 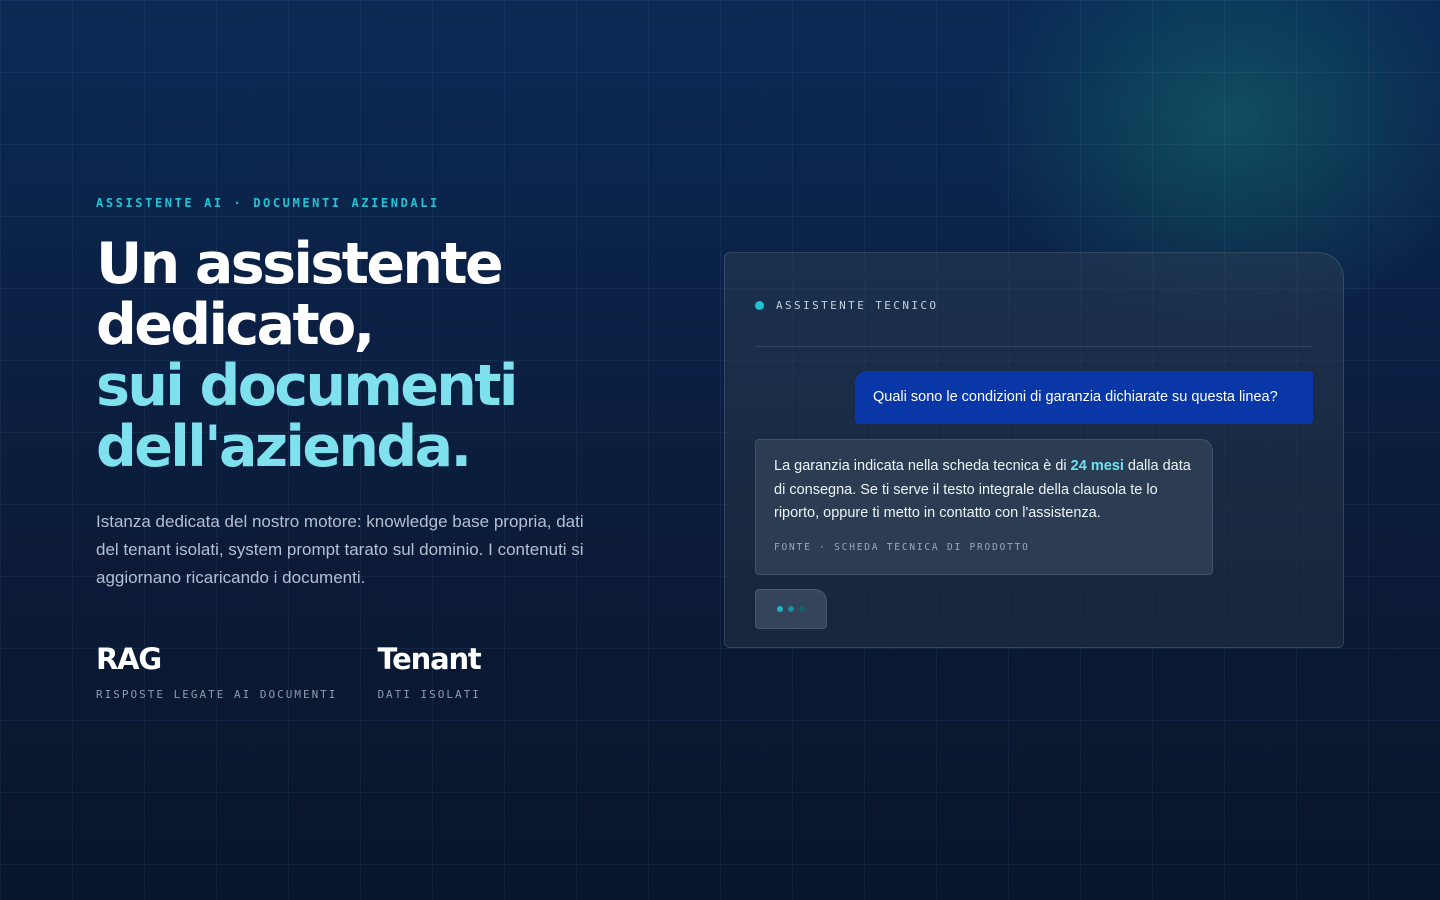 What do you see at coordinates (857, 305) in the screenshot?
I see `chat-title: ASSISTENTE TECNICO` at bounding box center [857, 305].